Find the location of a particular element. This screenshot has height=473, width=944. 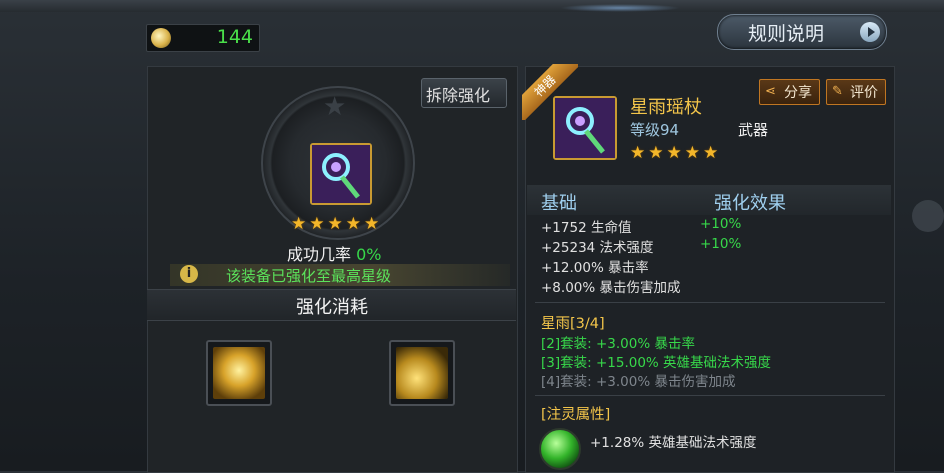

gold-orb-icon is located at coordinates (161, 38).